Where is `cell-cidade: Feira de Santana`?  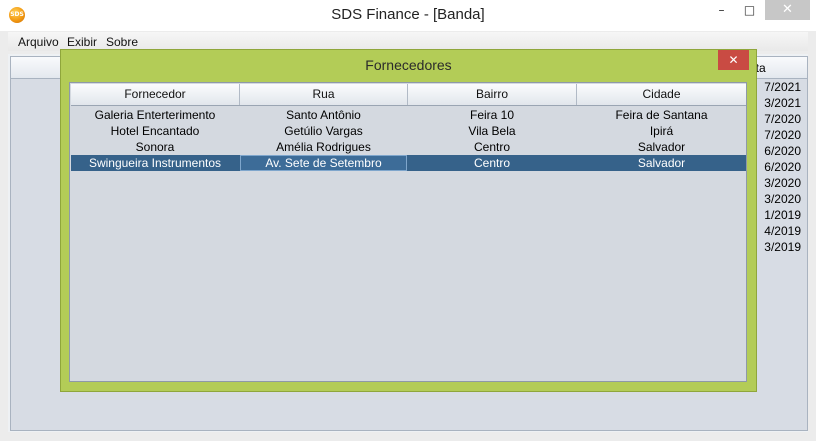
cell-cidade: Feira de Santana is located at coordinates (661, 115).